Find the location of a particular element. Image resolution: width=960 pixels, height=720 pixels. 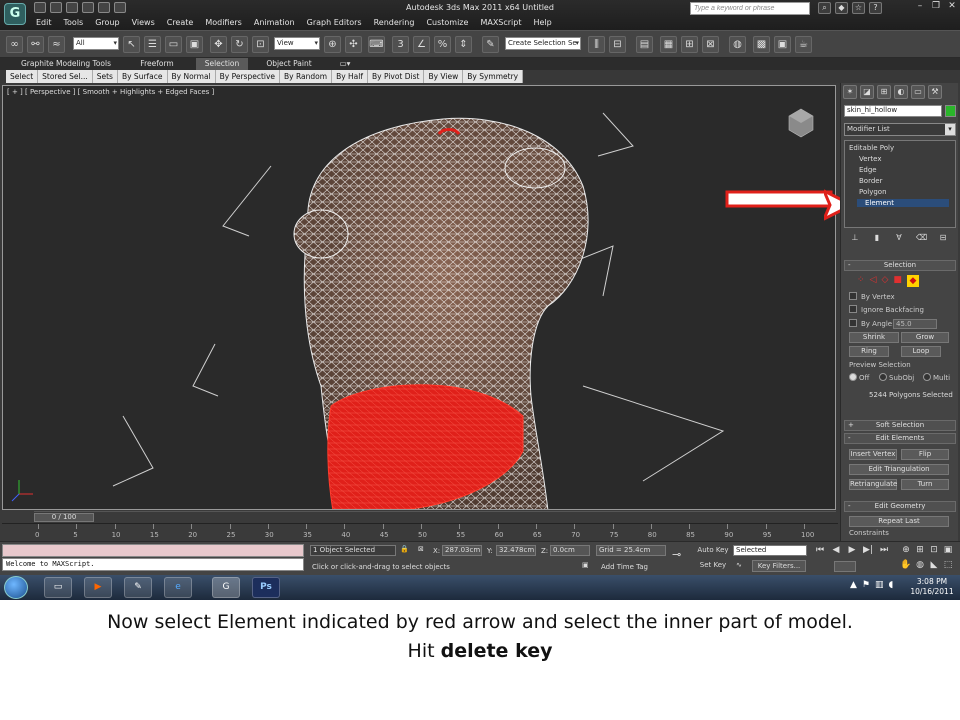

render-setup-icon: ▩ is located at coordinates (761, 44).